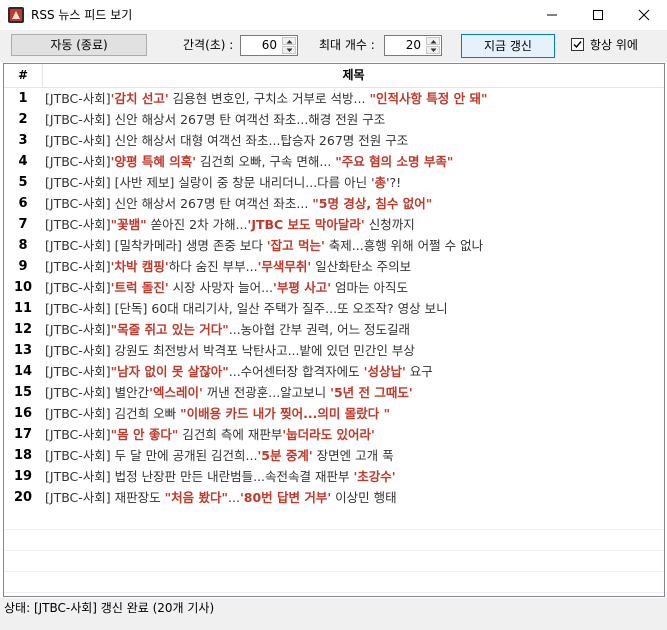 This screenshot has height=630, width=667. I want to click on interval-spinner: 60, so click(269, 45).